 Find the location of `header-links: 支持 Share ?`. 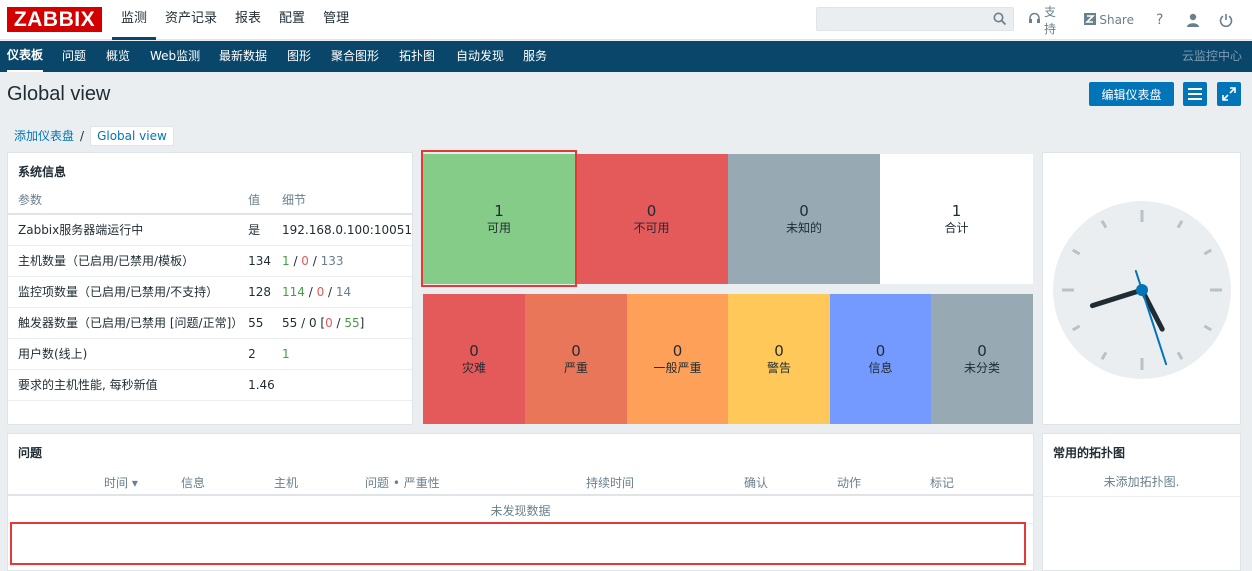

header-links: 支持 Share ? is located at coordinates (1140, 20).